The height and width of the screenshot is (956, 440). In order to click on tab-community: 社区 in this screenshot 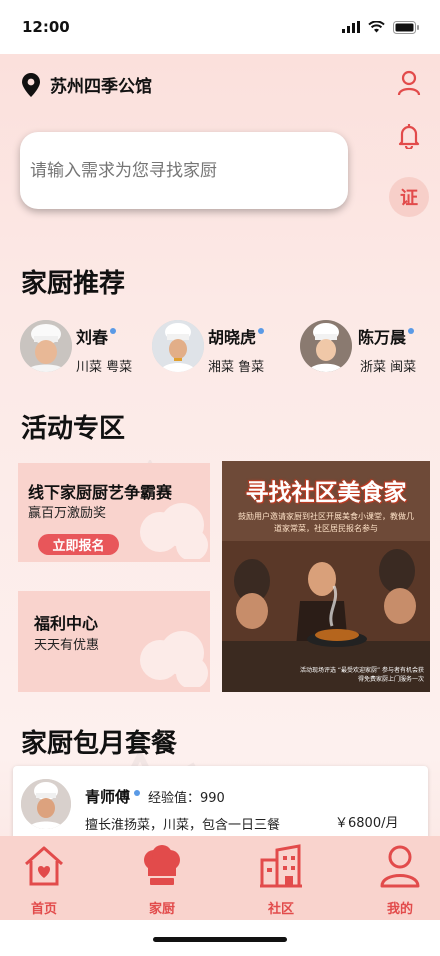, I will do `click(281, 878)`.